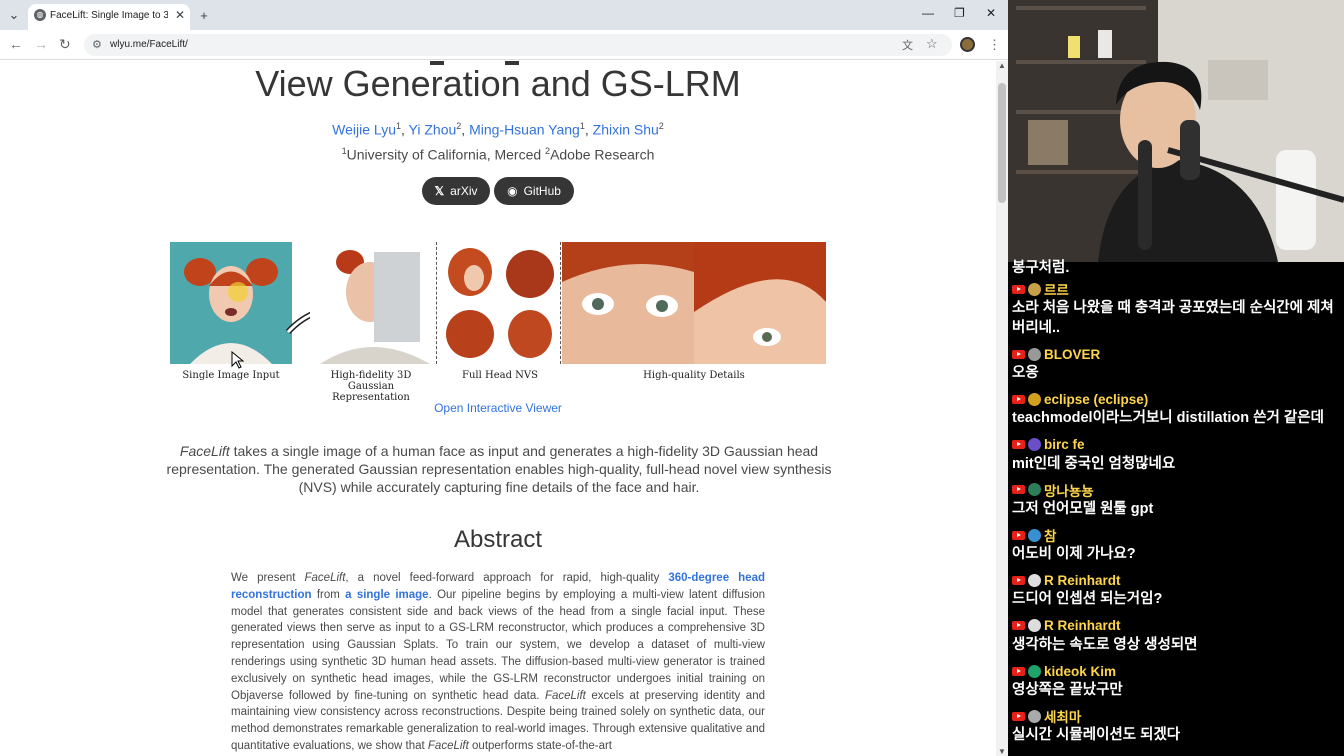  Describe the element at coordinates (907, 45) in the screenshot. I see `translate-icon: 文` at that location.